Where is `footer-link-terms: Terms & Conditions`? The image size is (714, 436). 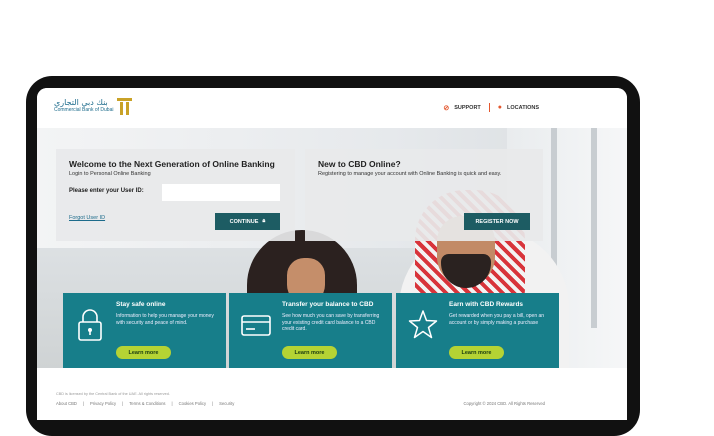 footer-link-terms: Terms & Conditions is located at coordinates (147, 403).